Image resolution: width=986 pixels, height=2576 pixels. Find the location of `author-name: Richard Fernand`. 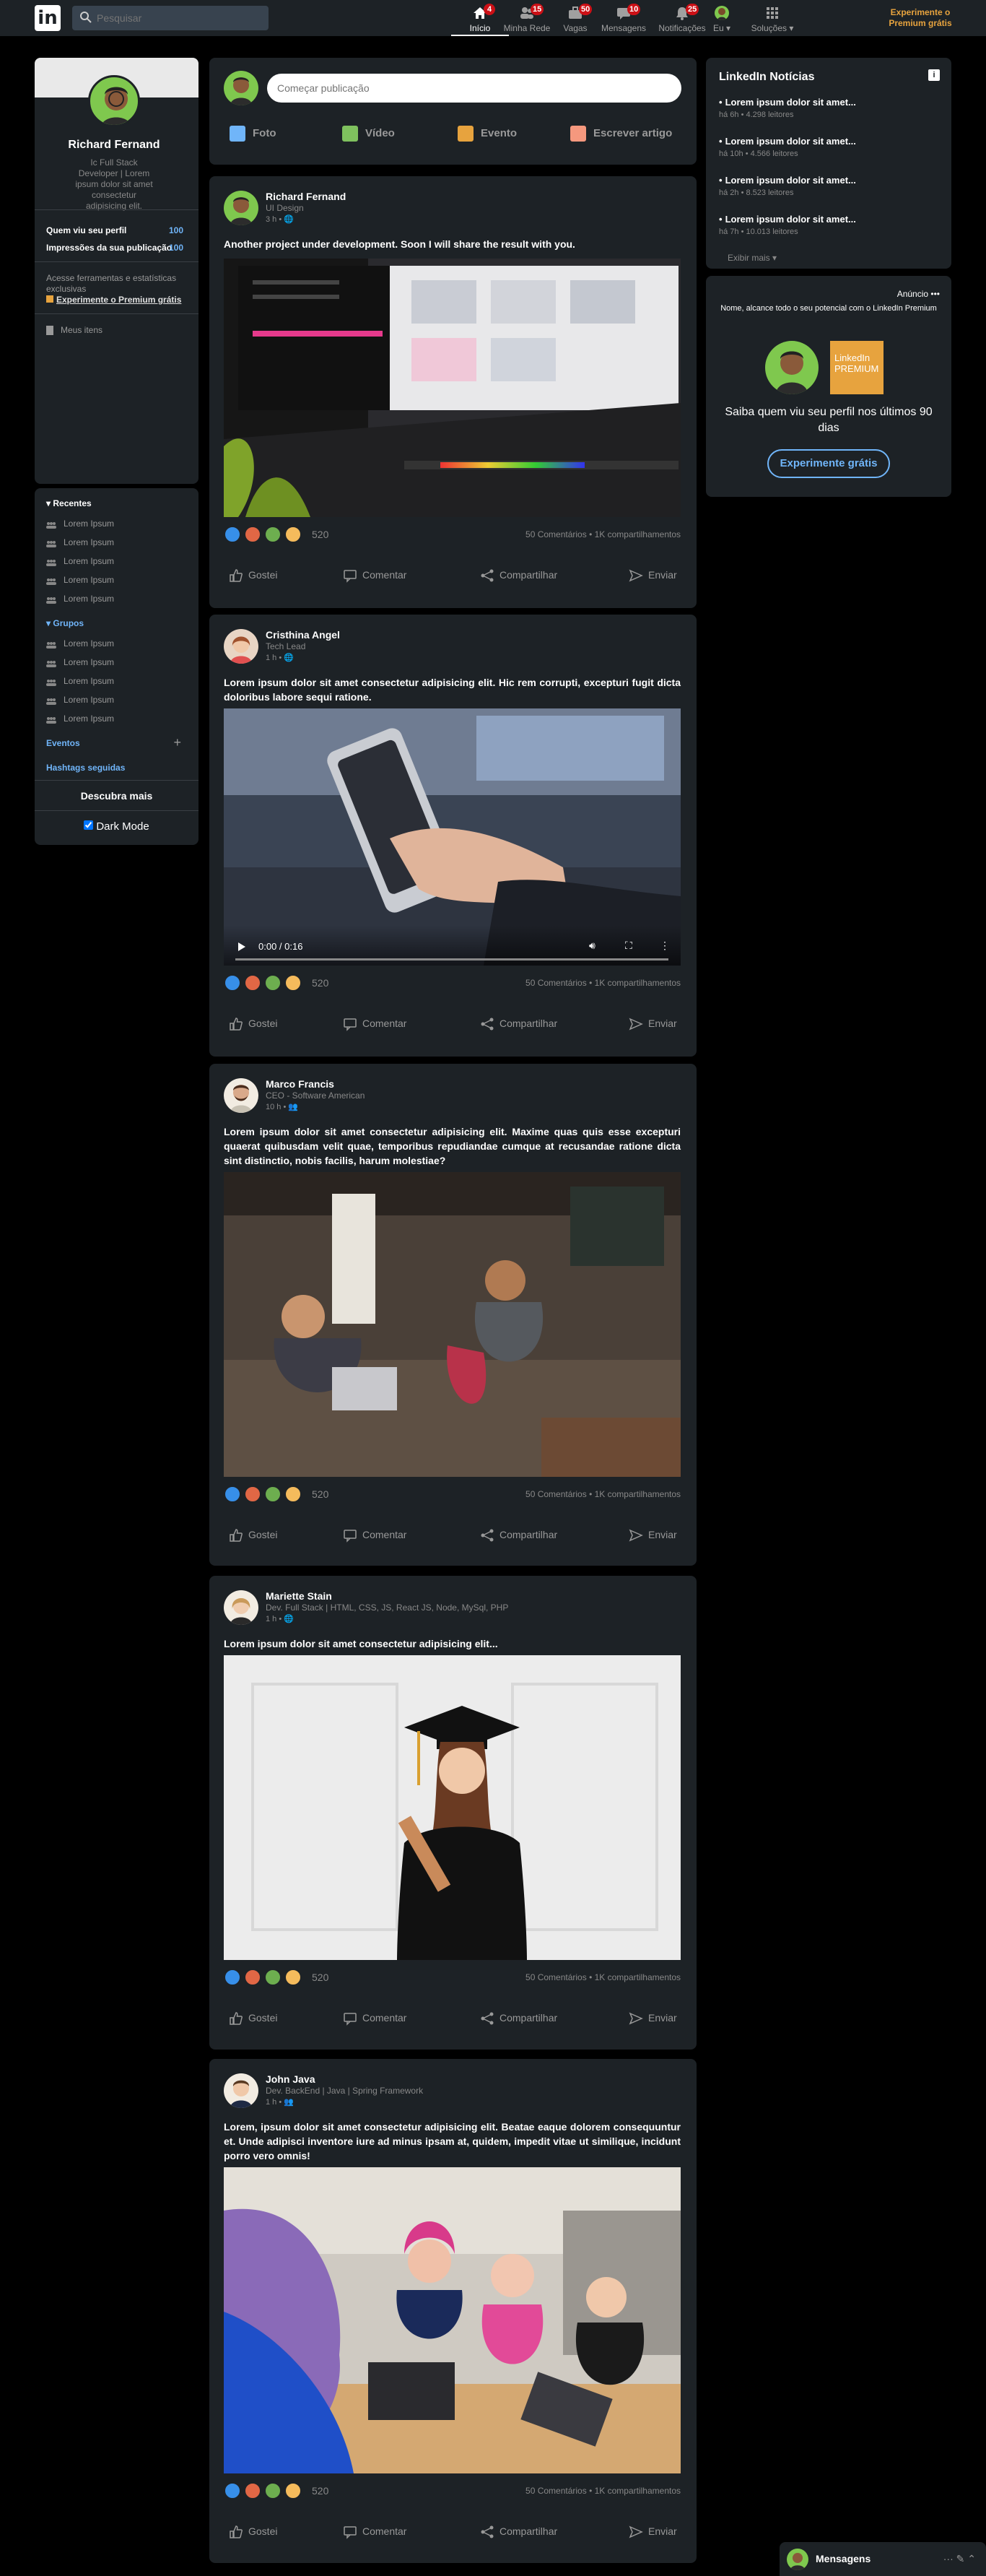

author-name: Richard Fernand is located at coordinates (306, 196).